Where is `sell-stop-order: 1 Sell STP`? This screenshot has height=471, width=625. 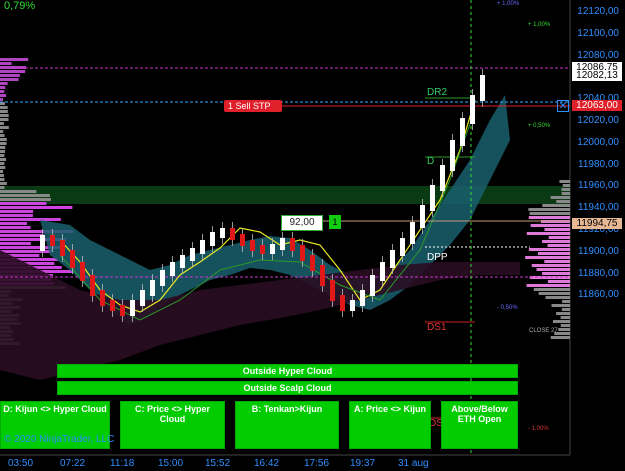
sell-stop-order: 1 Sell STP is located at coordinates (253, 106).